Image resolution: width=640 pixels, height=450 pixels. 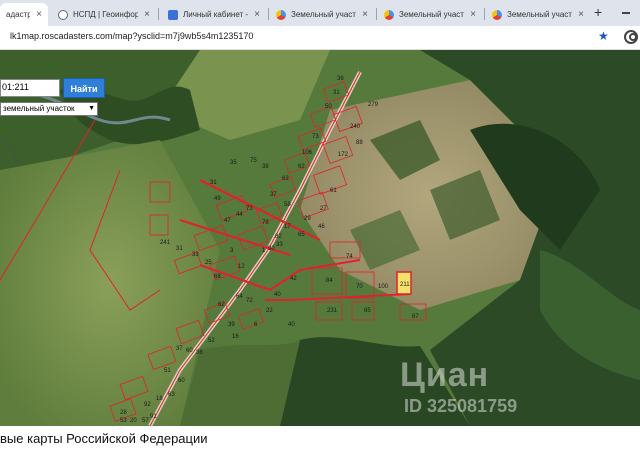 What do you see at coordinates (239, 215) in the screenshot?
I see `parcel-number: 44` at bounding box center [239, 215].